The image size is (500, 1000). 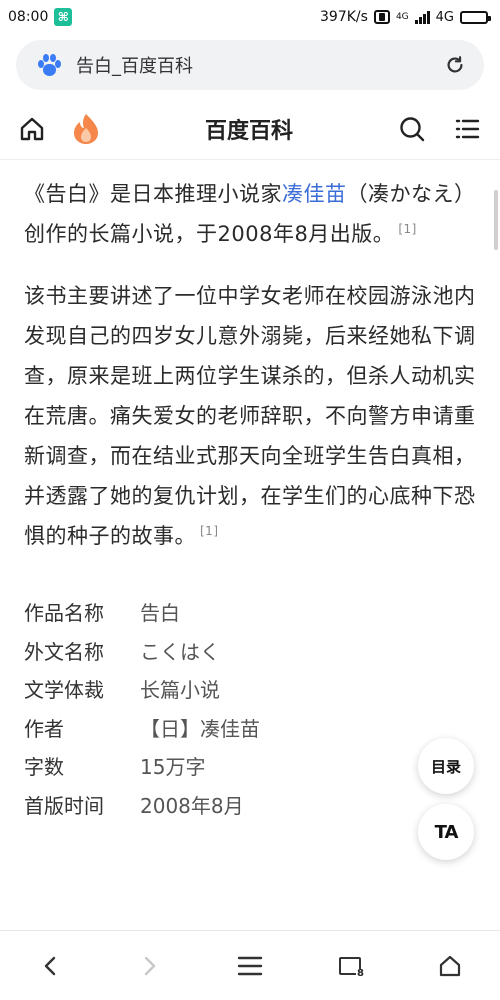 What do you see at coordinates (250, 652) in the screenshot?
I see `infobox-row: 外文名称 こくはく` at bounding box center [250, 652].